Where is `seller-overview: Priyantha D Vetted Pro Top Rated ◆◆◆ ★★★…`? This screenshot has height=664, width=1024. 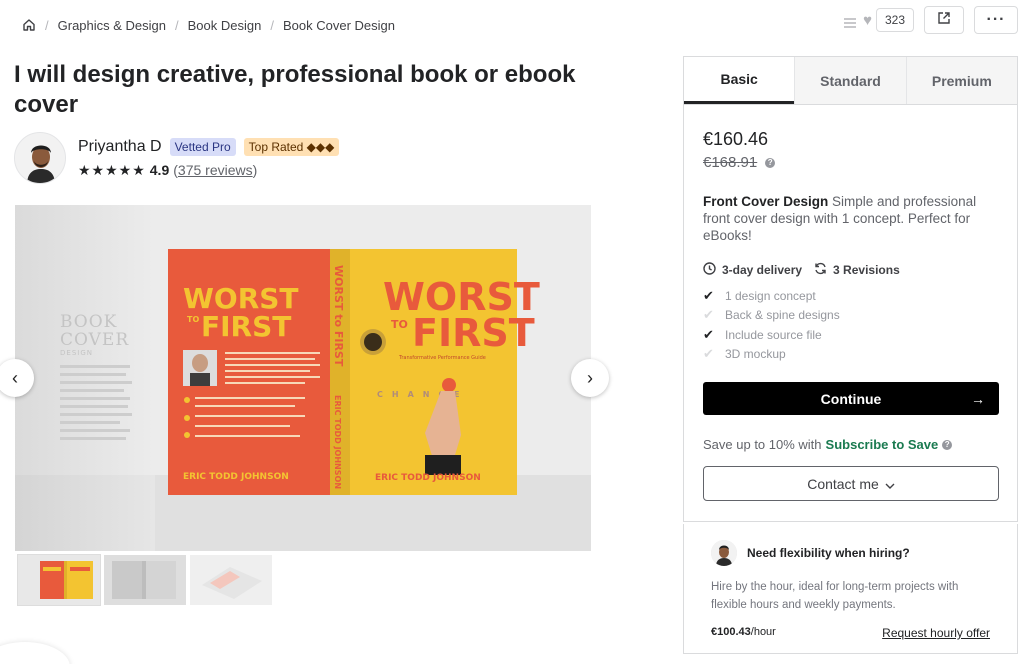
seller-overview: Priyantha D Vetted Pro Top Rated ◆◆◆ ★★★… is located at coordinates (177, 158).